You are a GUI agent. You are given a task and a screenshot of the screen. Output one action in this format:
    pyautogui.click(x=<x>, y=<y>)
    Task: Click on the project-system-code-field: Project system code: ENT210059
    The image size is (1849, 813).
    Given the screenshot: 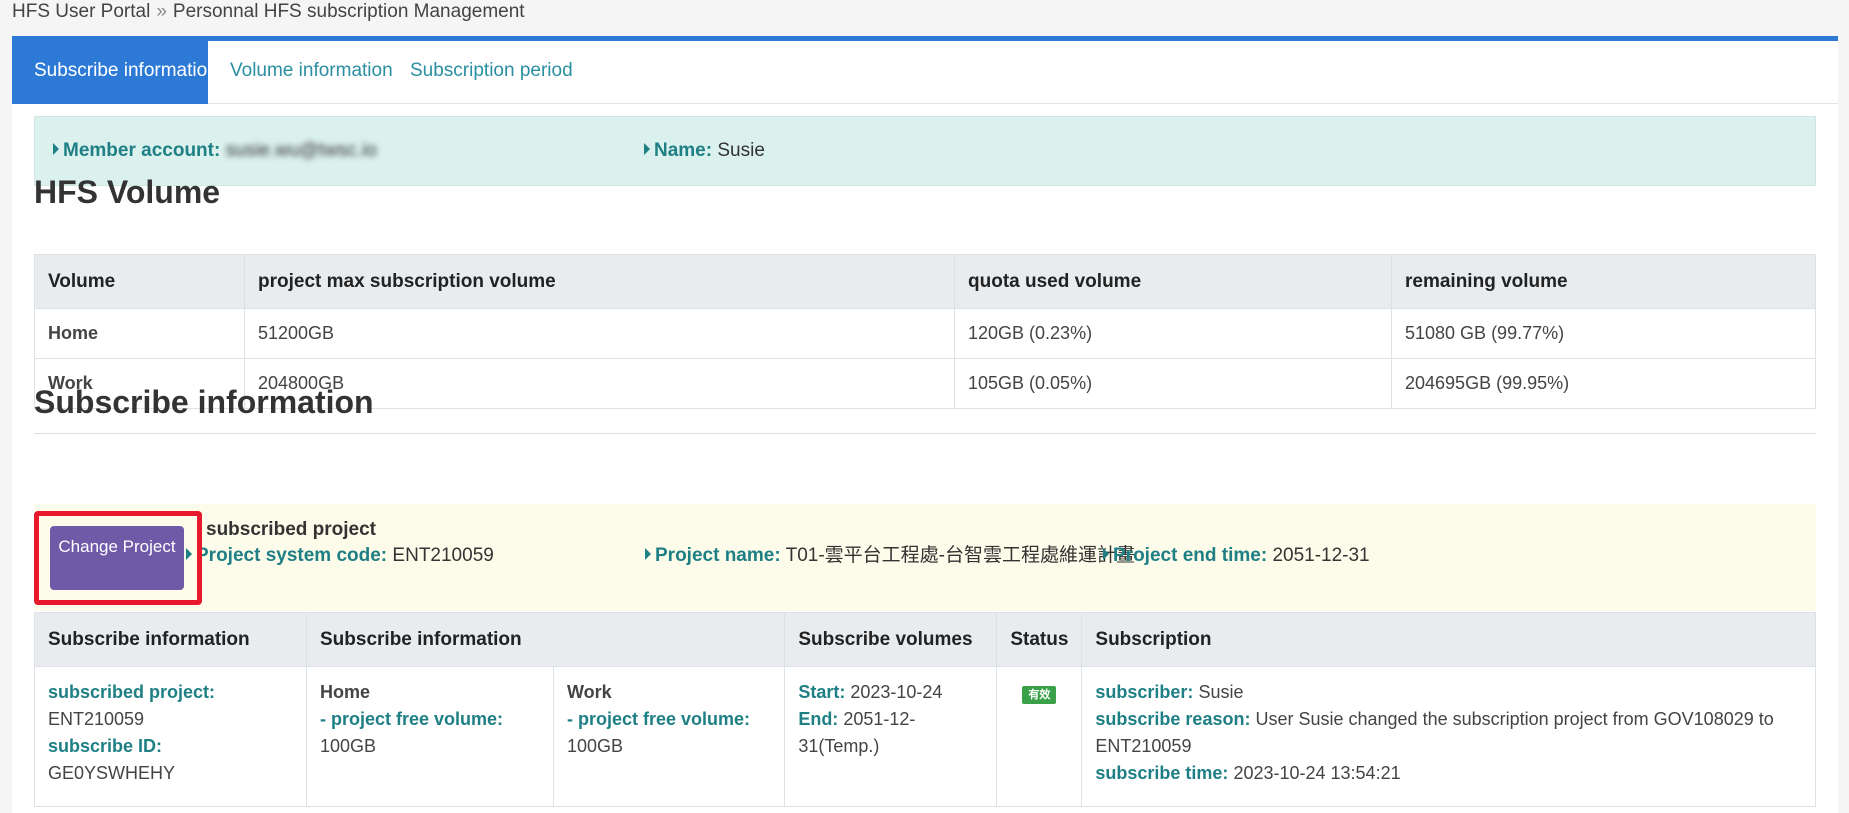 What is the action you would take?
    pyautogui.click(x=340, y=556)
    